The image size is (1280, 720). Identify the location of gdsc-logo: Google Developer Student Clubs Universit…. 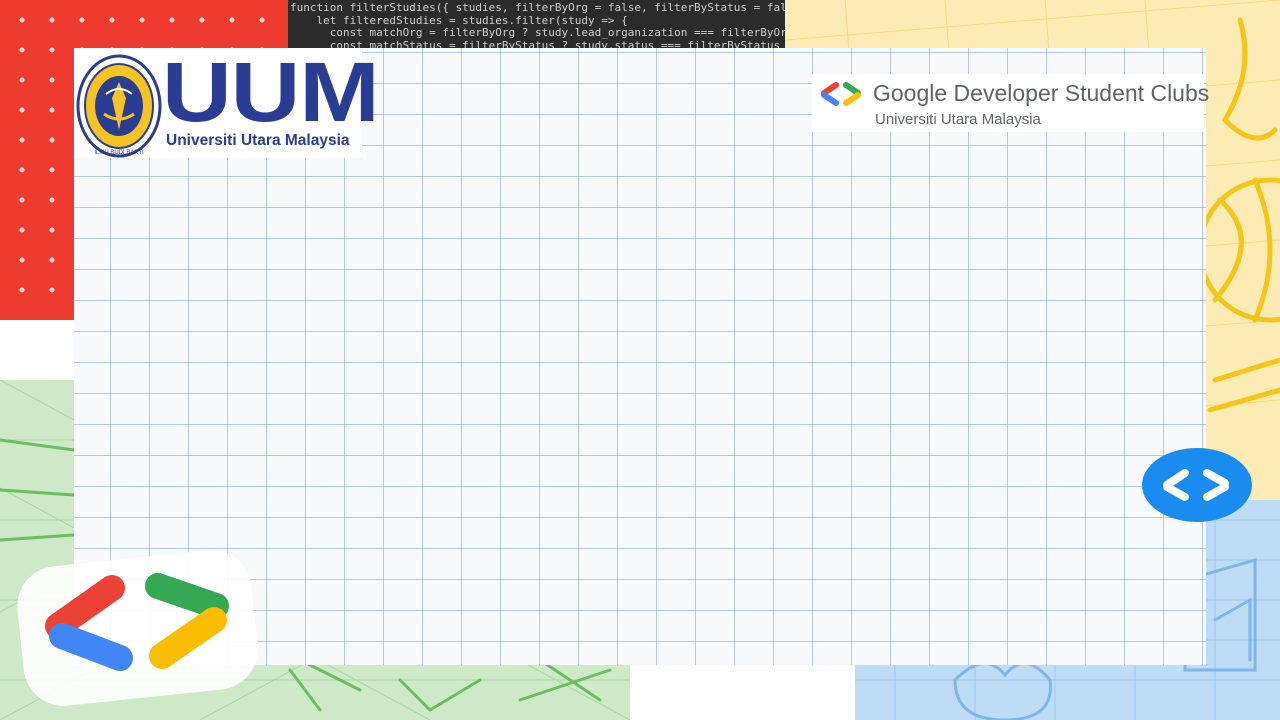
(1010, 103).